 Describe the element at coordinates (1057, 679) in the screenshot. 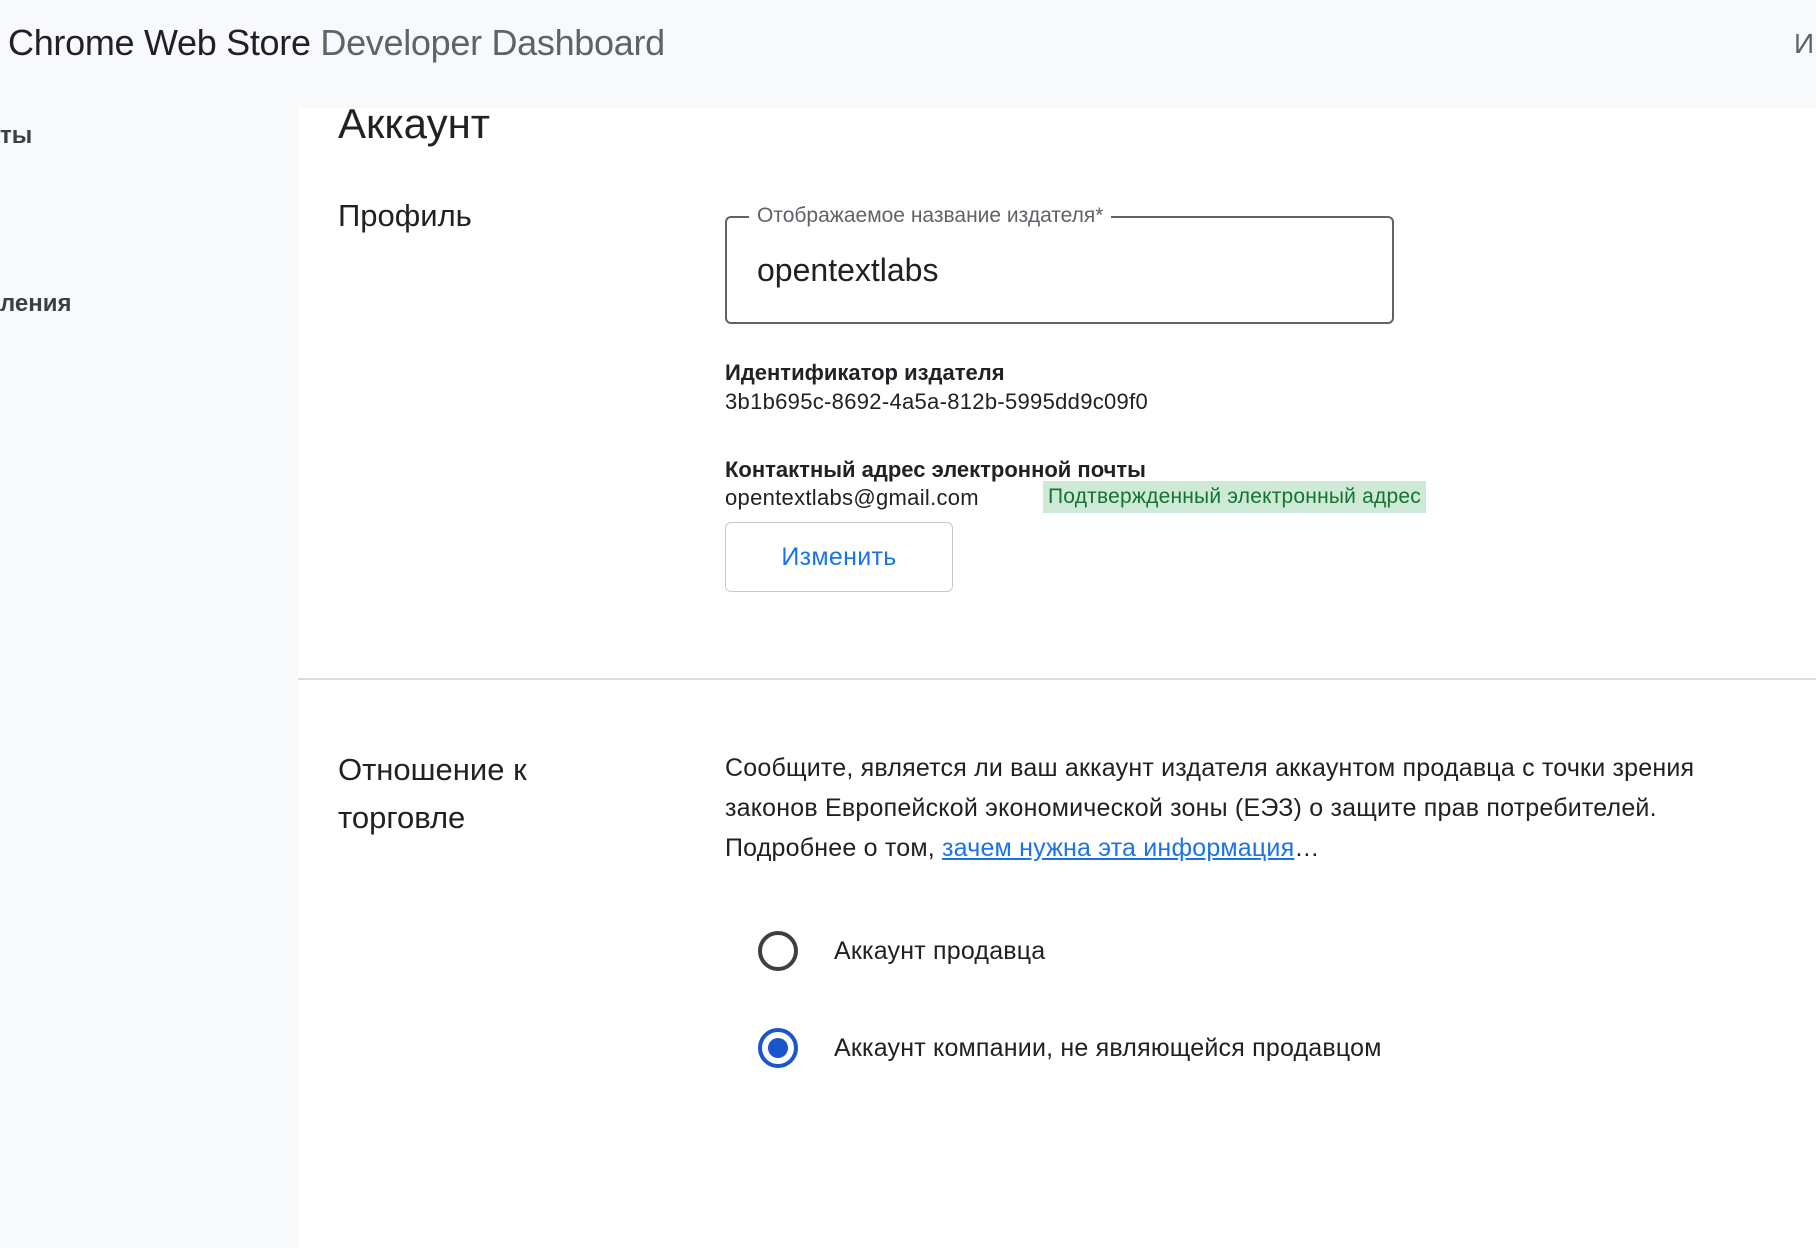

I see `section-divider` at that location.